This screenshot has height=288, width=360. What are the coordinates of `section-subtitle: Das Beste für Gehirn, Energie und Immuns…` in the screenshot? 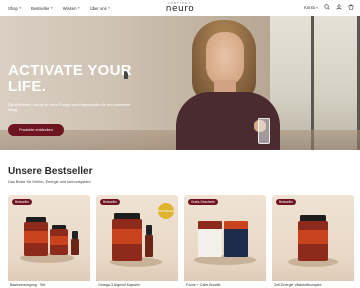 It's located at (49, 182).